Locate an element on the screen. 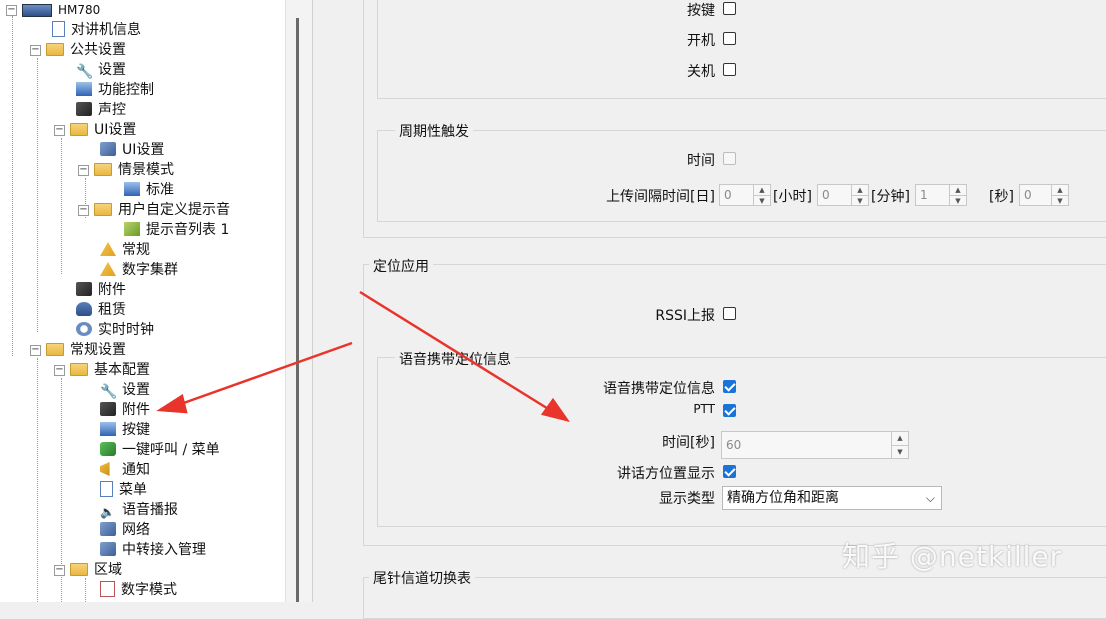 This screenshot has width=1106, height=619. watermark: 知乎 @netkiller is located at coordinates (952, 556).